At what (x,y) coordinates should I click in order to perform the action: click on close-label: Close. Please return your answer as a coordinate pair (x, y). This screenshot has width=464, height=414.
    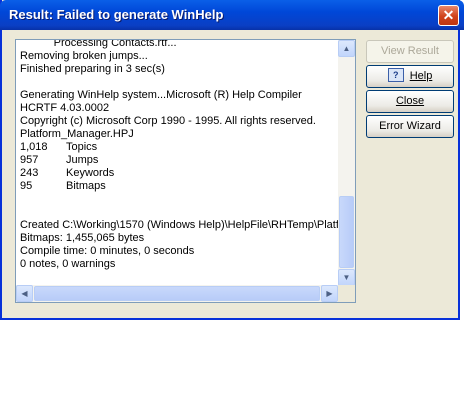
    Looking at the image, I should click on (410, 101).